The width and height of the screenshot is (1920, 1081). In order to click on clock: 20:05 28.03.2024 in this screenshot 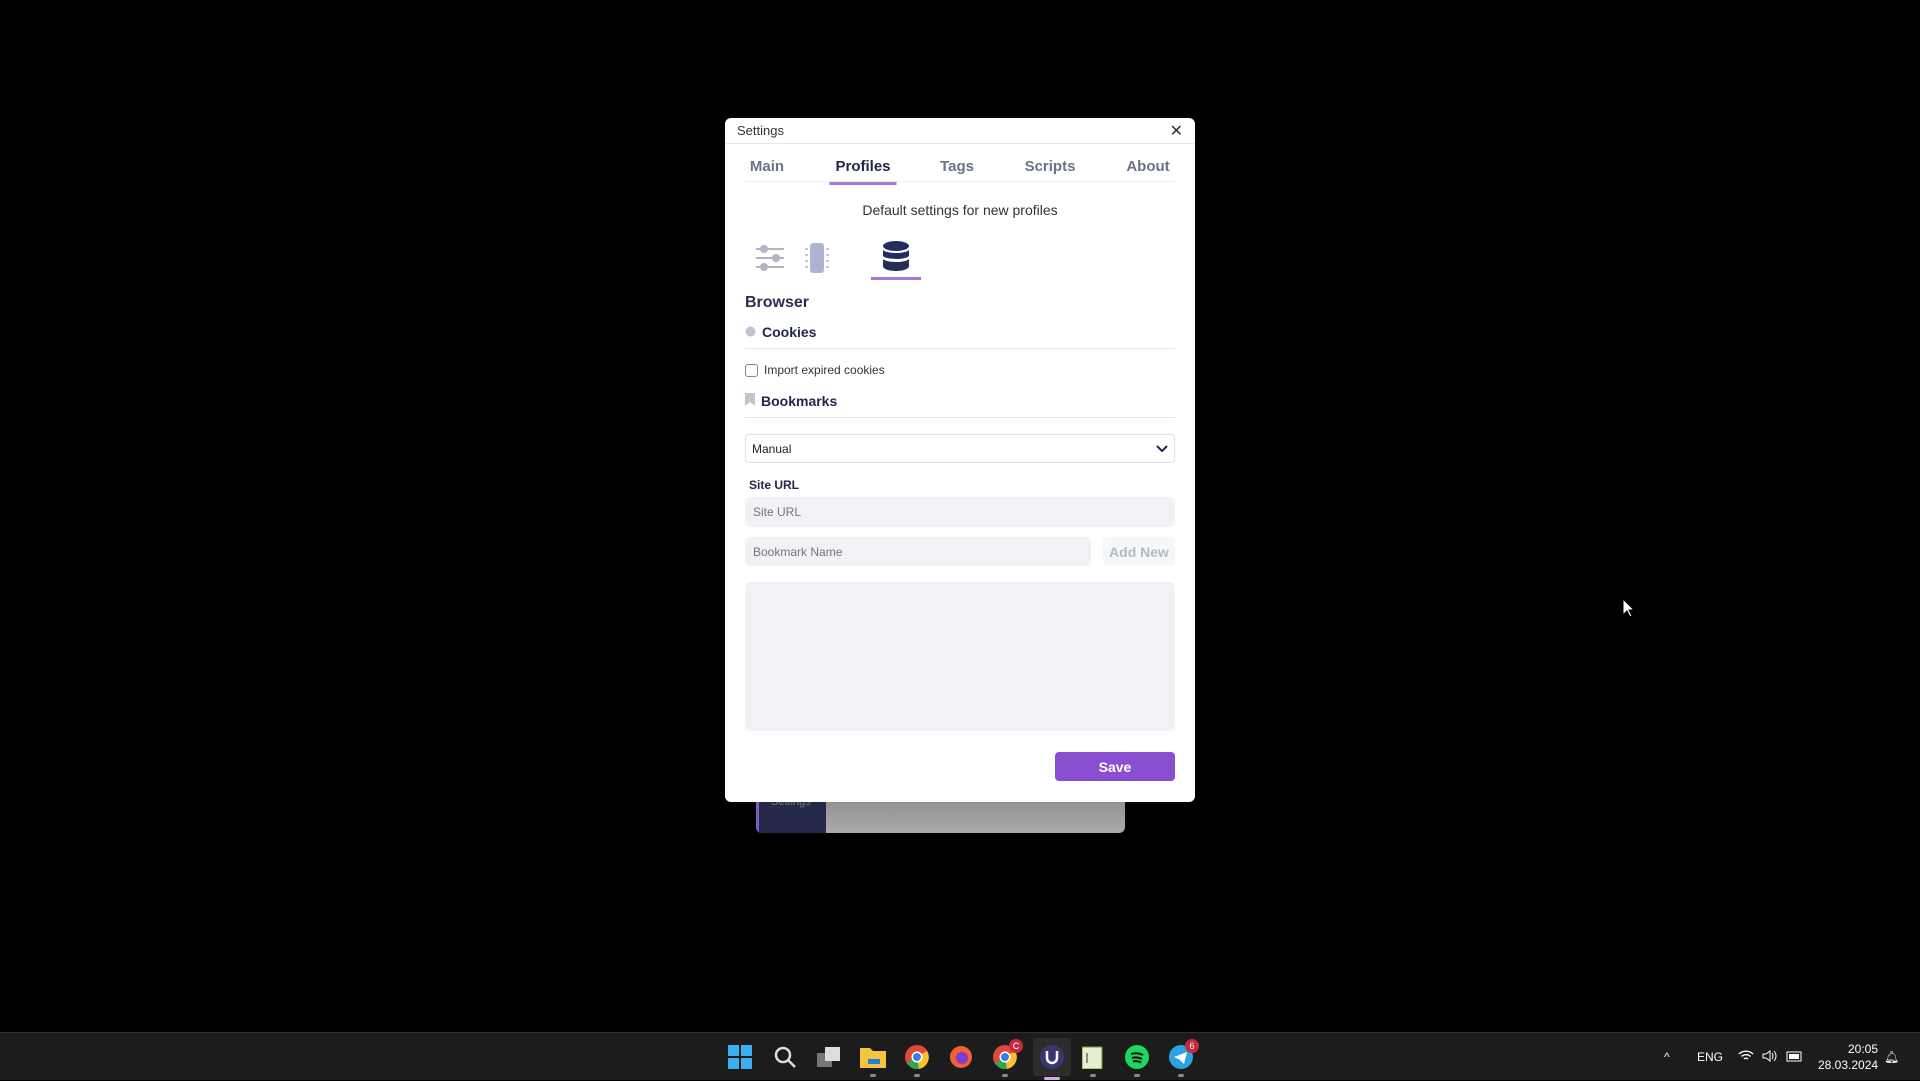, I will do `click(1848, 1057)`.